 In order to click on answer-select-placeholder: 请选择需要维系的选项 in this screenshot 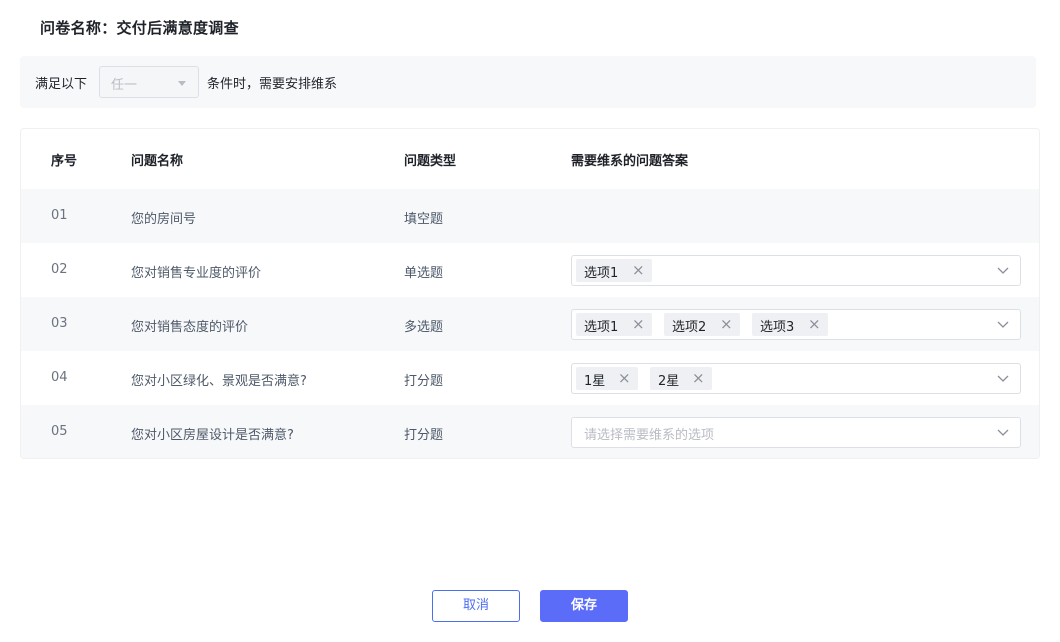, I will do `click(649, 435)`.